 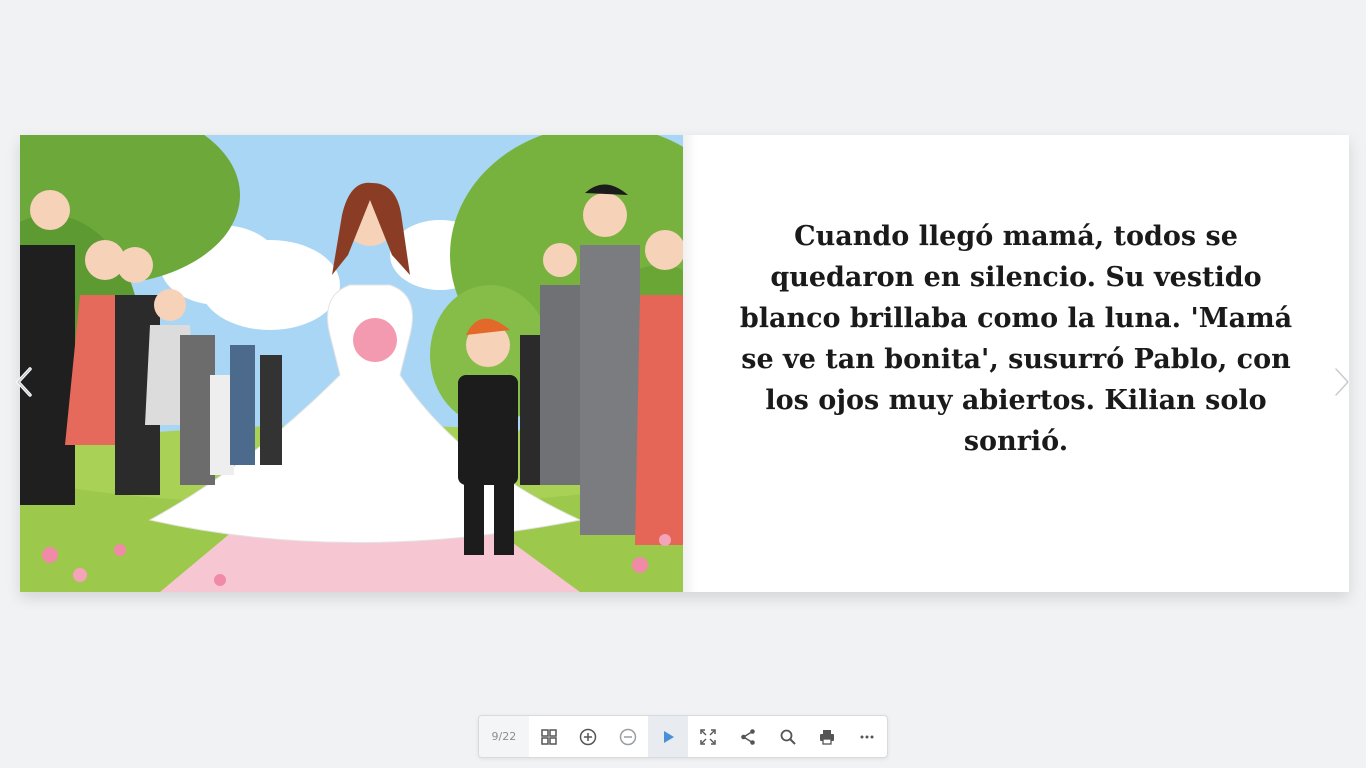 I want to click on grid-icon, so click(x=548, y=736).